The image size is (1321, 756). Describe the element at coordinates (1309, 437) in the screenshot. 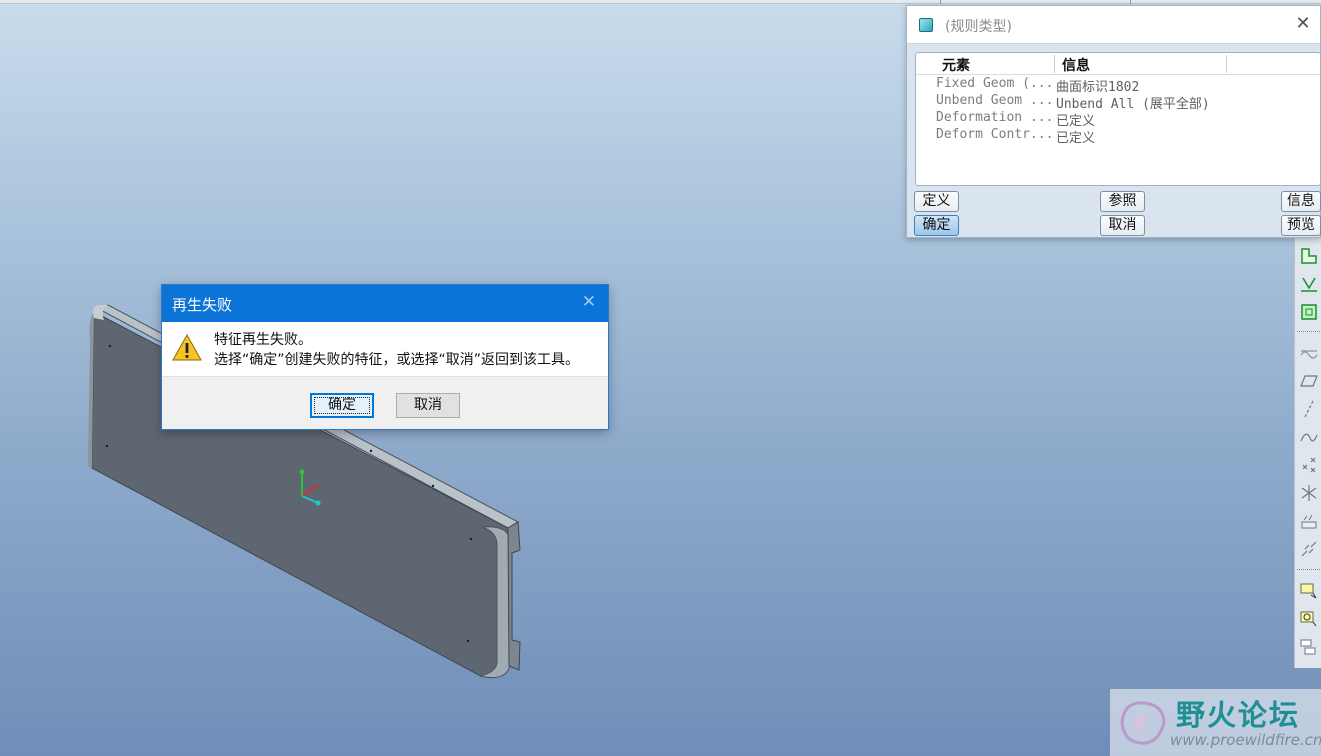

I see `curve-icon` at that location.